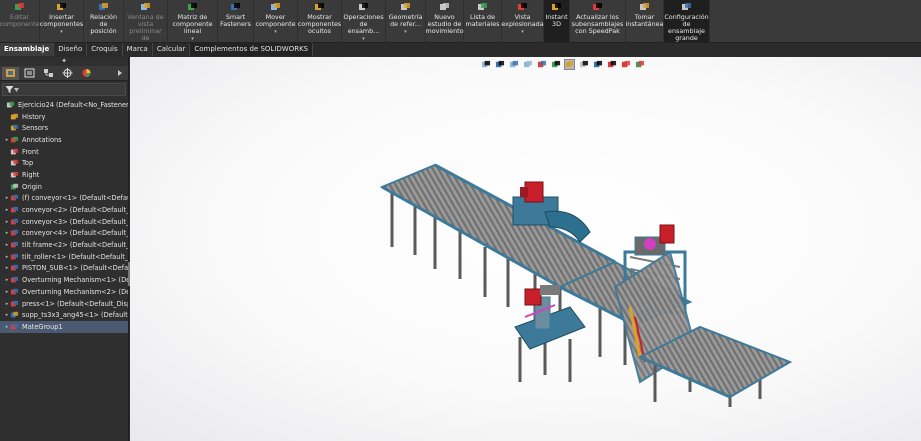 This screenshot has height=441, width=921. What do you see at coordinates (64, 163) in the screenshot?
I see `tree-item: Top` at bounding box center [64, 163].